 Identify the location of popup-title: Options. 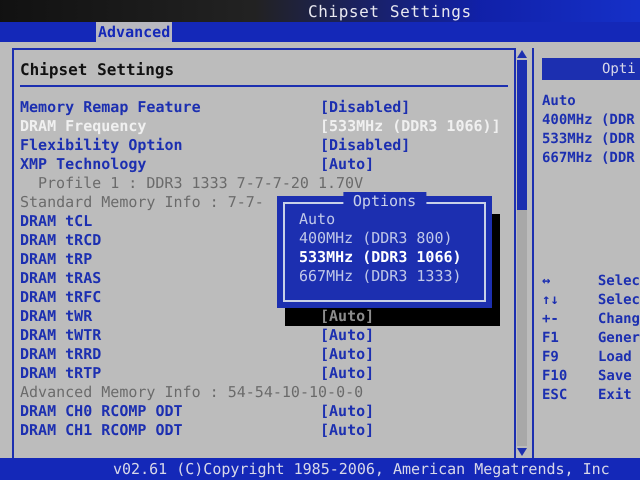
(384, 201).